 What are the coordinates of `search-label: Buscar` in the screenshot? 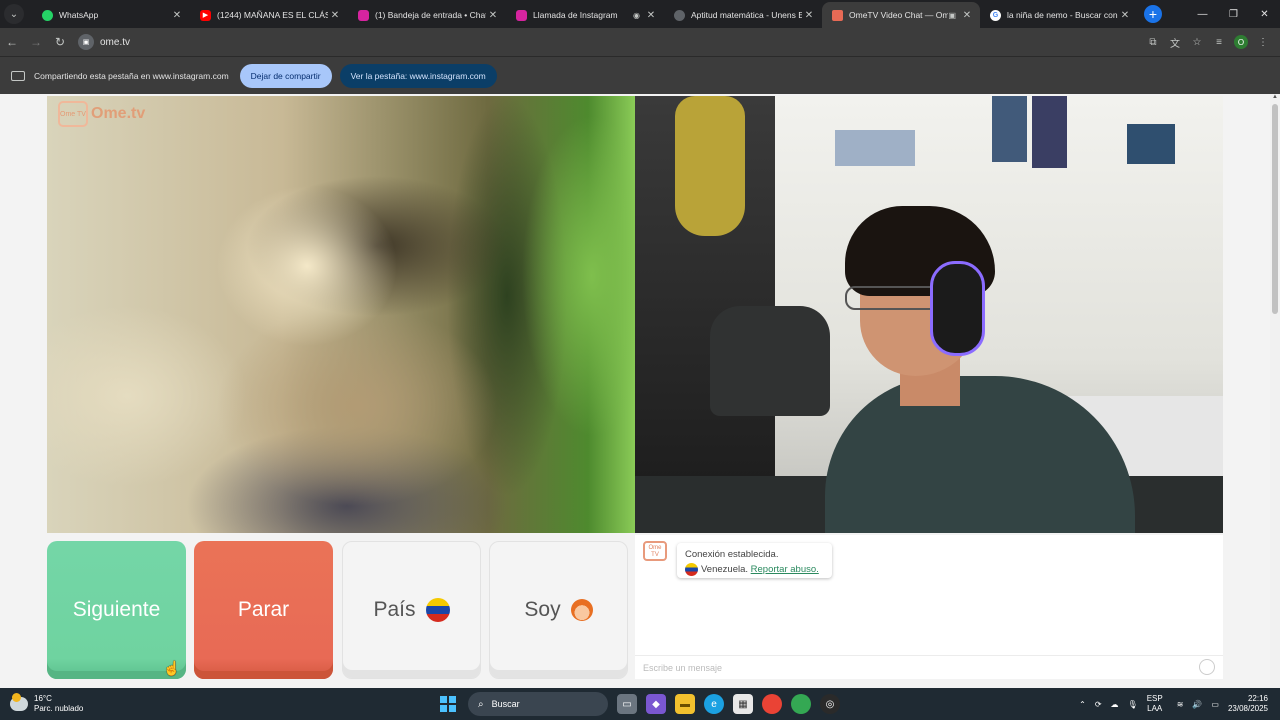 It's located at (505, 704).